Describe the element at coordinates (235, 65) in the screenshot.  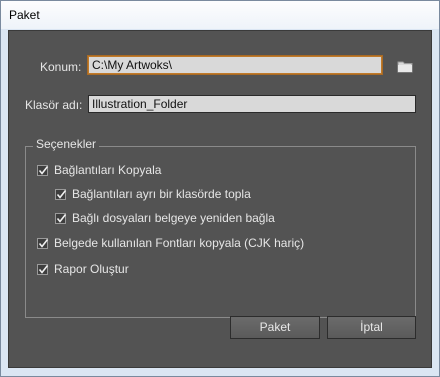
I see `location-field: C:\My Artwoks\` at that location.